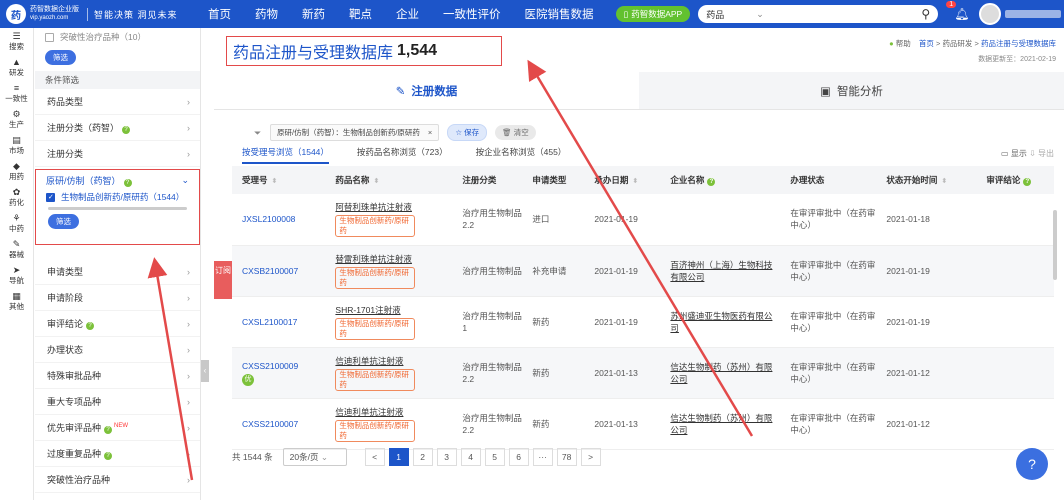 Image resolution: width=1064 pixels, height=500 pixels. What do you see at coordinates (117, 298) in the screenshot?
I see `filter-row: 申请阶段 ›` at bounding box center [117, 298].